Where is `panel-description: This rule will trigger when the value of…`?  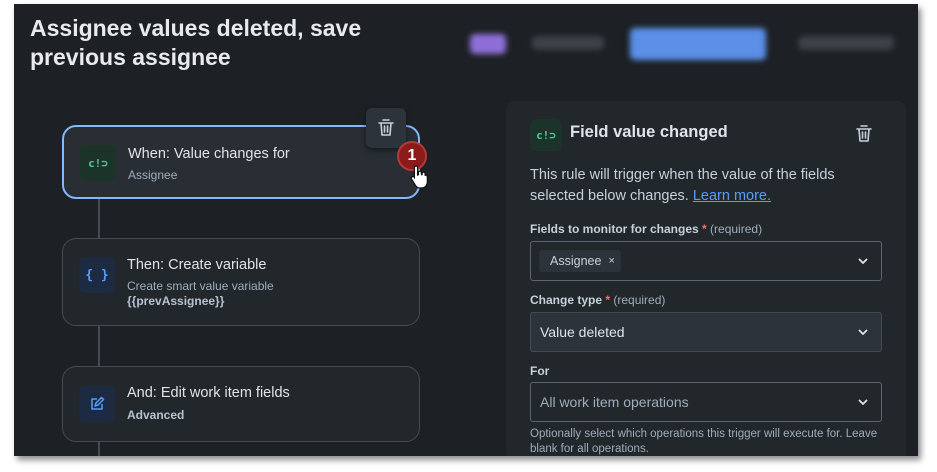
panel-description: This rule will trigger when the value of… is located at coordinates (705, 186).